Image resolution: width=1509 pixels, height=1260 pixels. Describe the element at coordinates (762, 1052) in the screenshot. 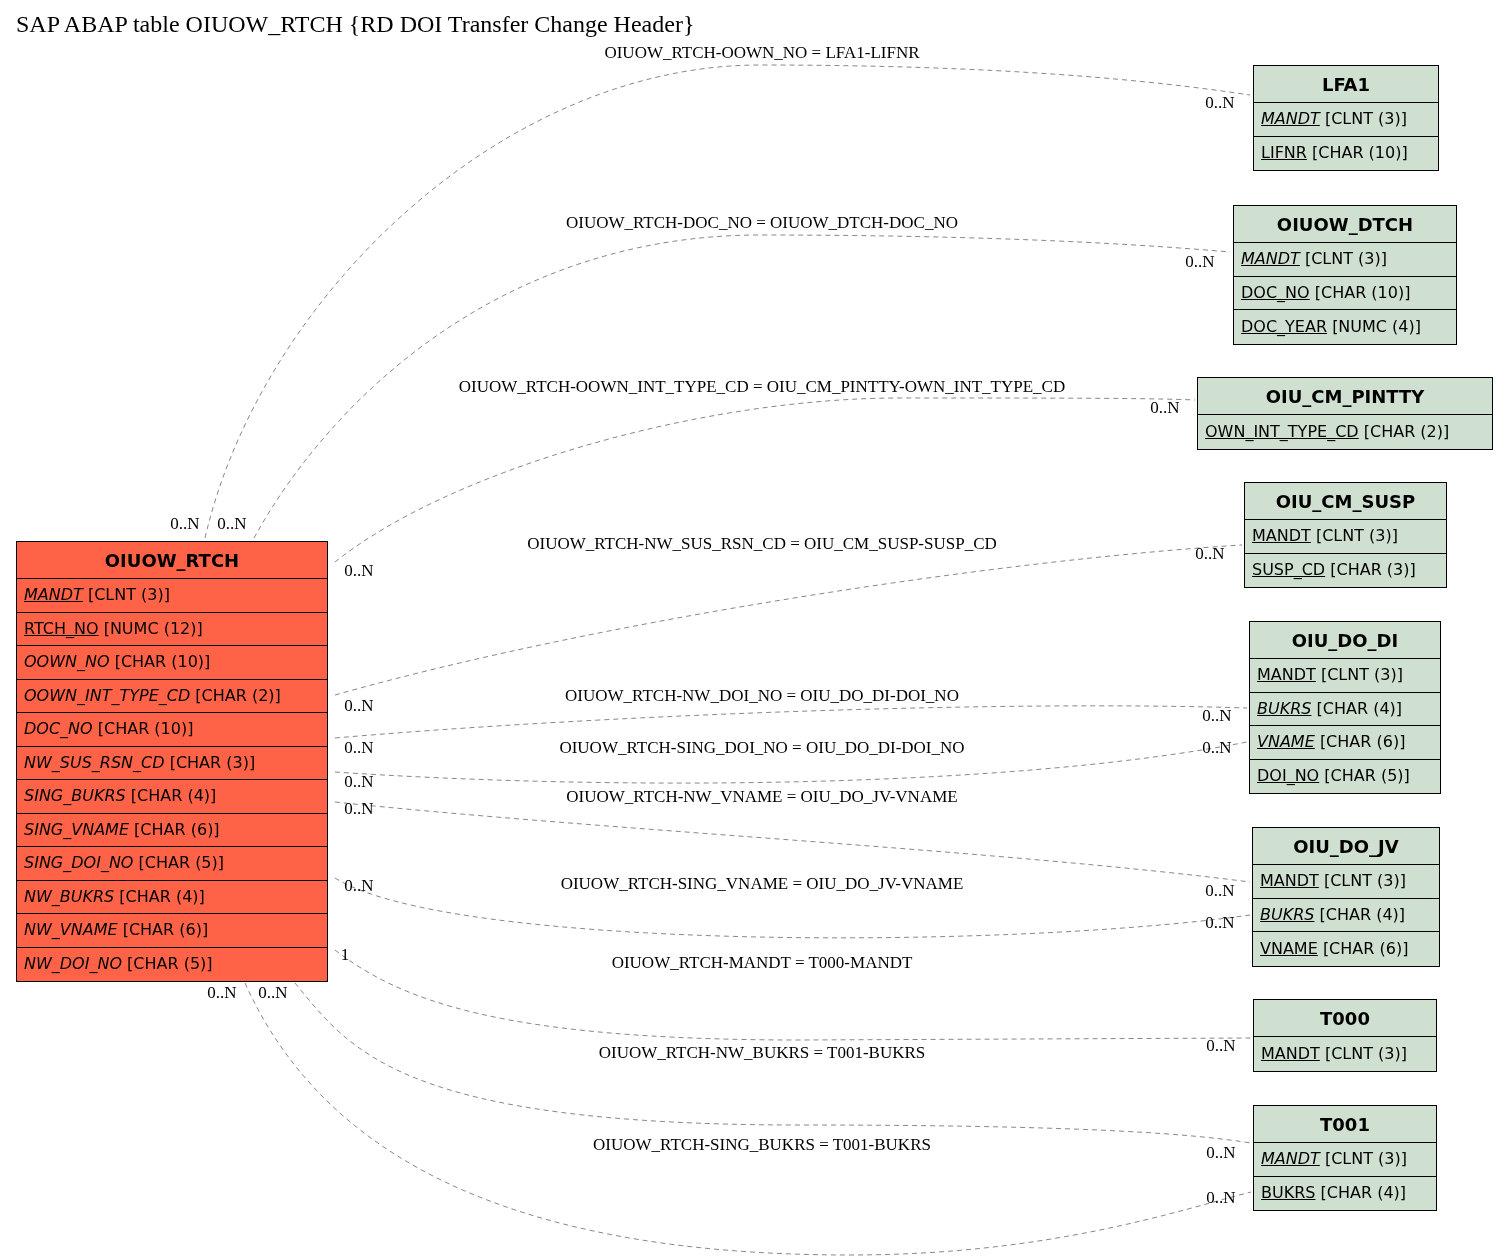

I see `relation-label: OIUOW_RTCH-NW_BUKRS = T001-BUKRS` at that location.